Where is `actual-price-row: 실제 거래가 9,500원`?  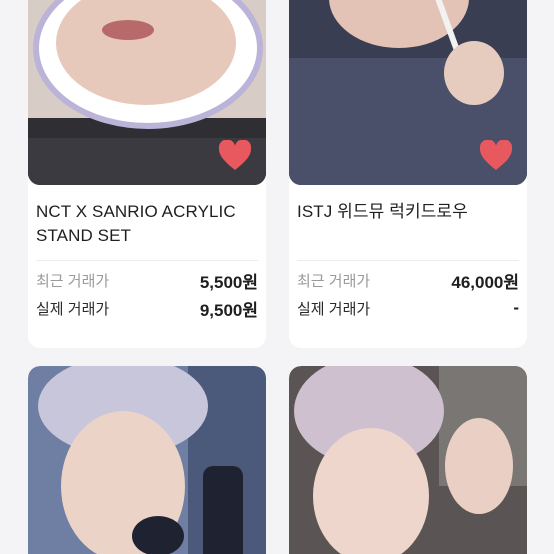
actual-price-row: 실제 거래가 9,500원 is located at coordinates (147, 308).